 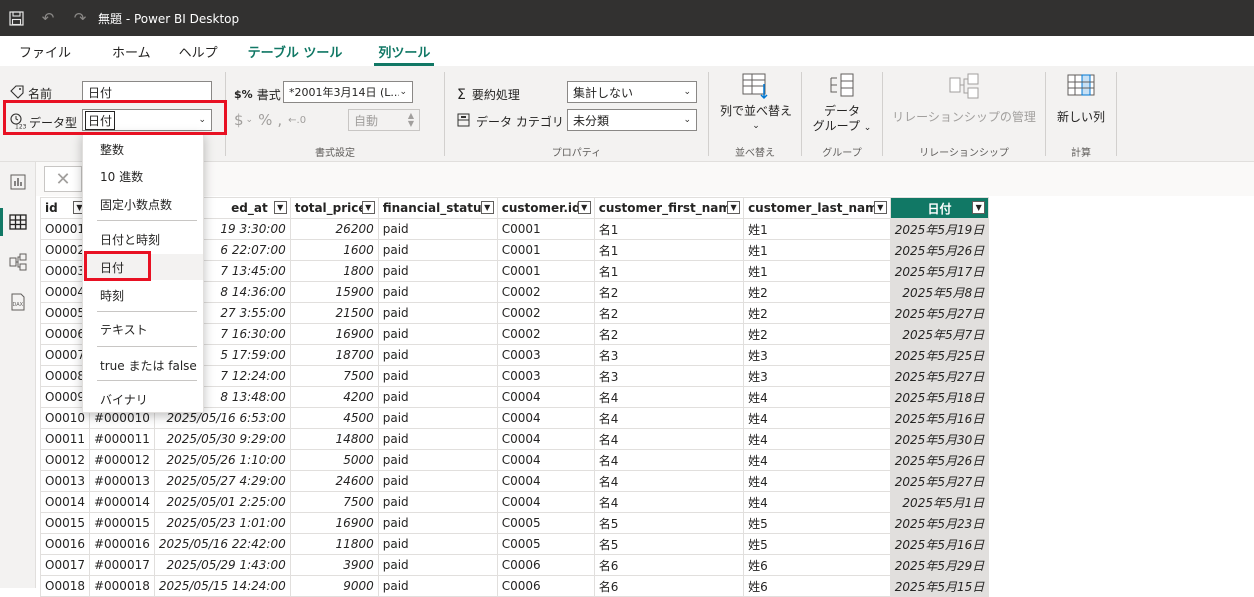 What do you see at coordinates (334, 355) in the screenshot?
I see `cell-total-price: 18700` at bounding box center [334, 355].